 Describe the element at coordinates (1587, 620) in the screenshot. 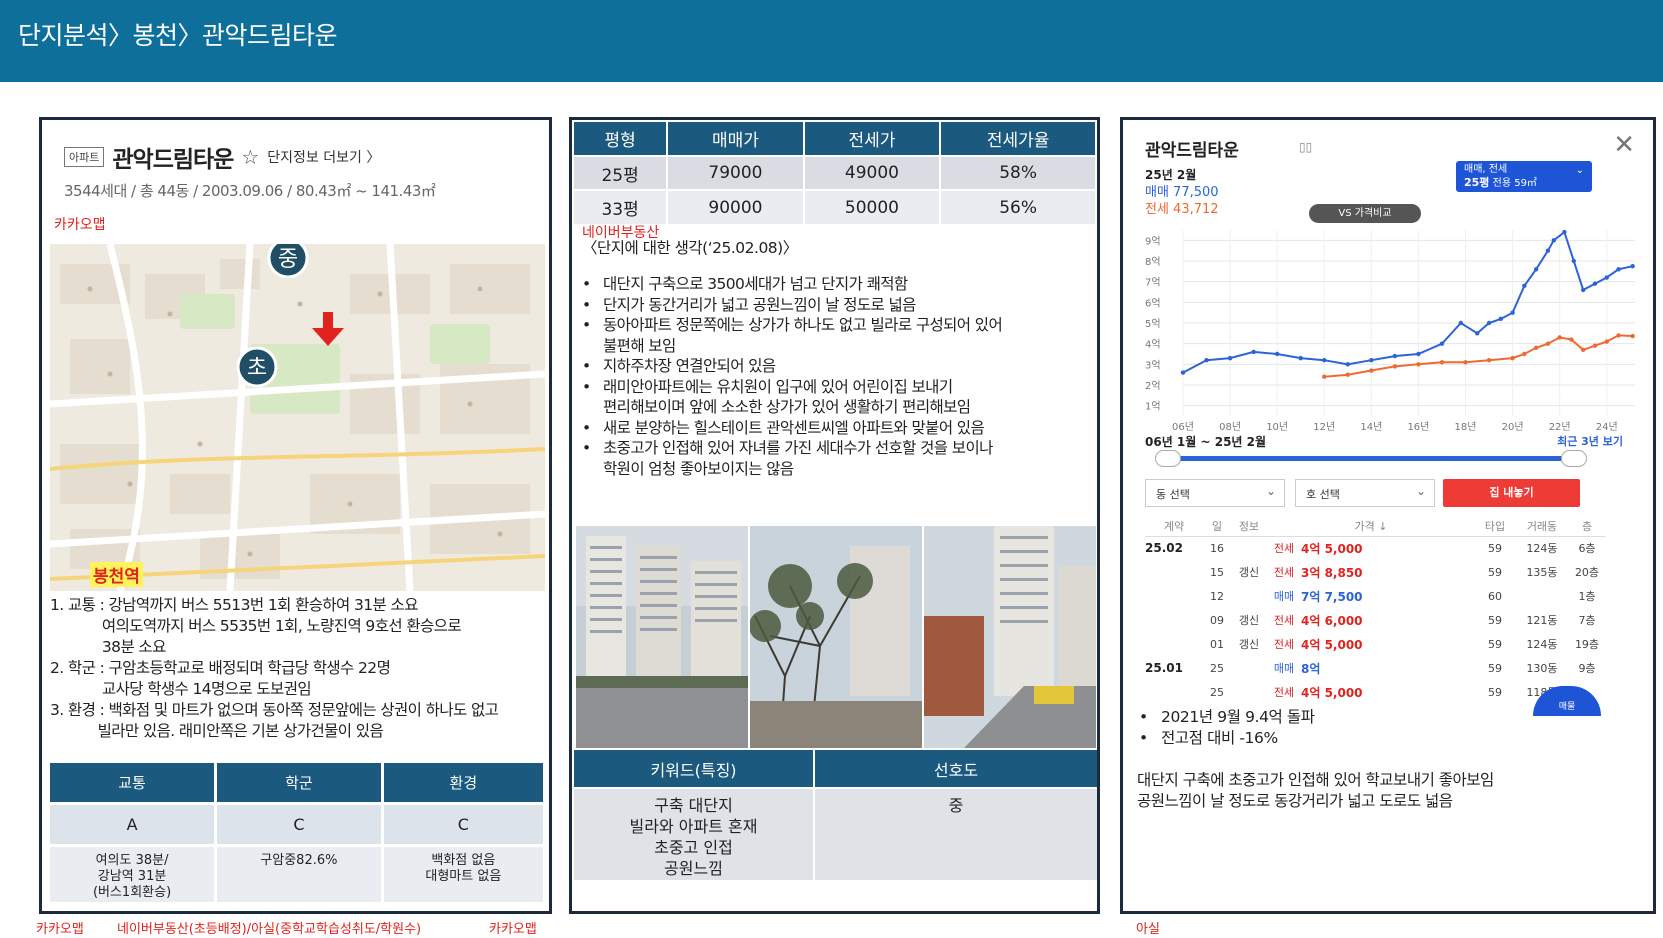

I see `tx-floor: 7층` at that location.